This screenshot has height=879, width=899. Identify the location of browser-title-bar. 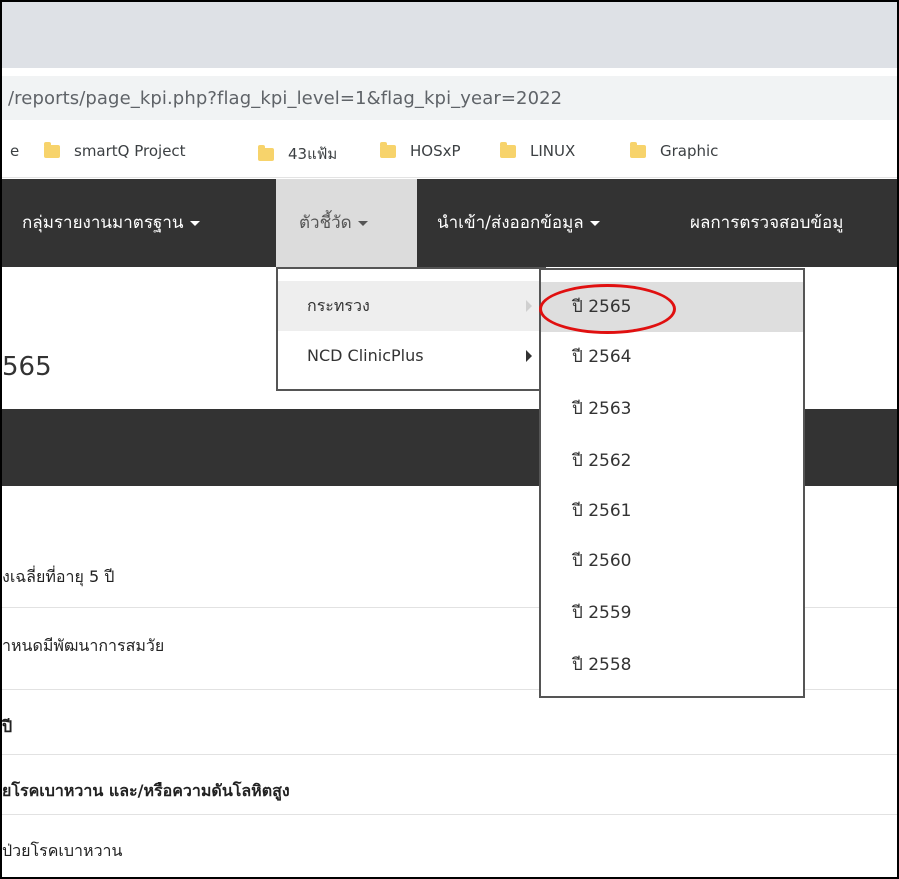
(449, 35).